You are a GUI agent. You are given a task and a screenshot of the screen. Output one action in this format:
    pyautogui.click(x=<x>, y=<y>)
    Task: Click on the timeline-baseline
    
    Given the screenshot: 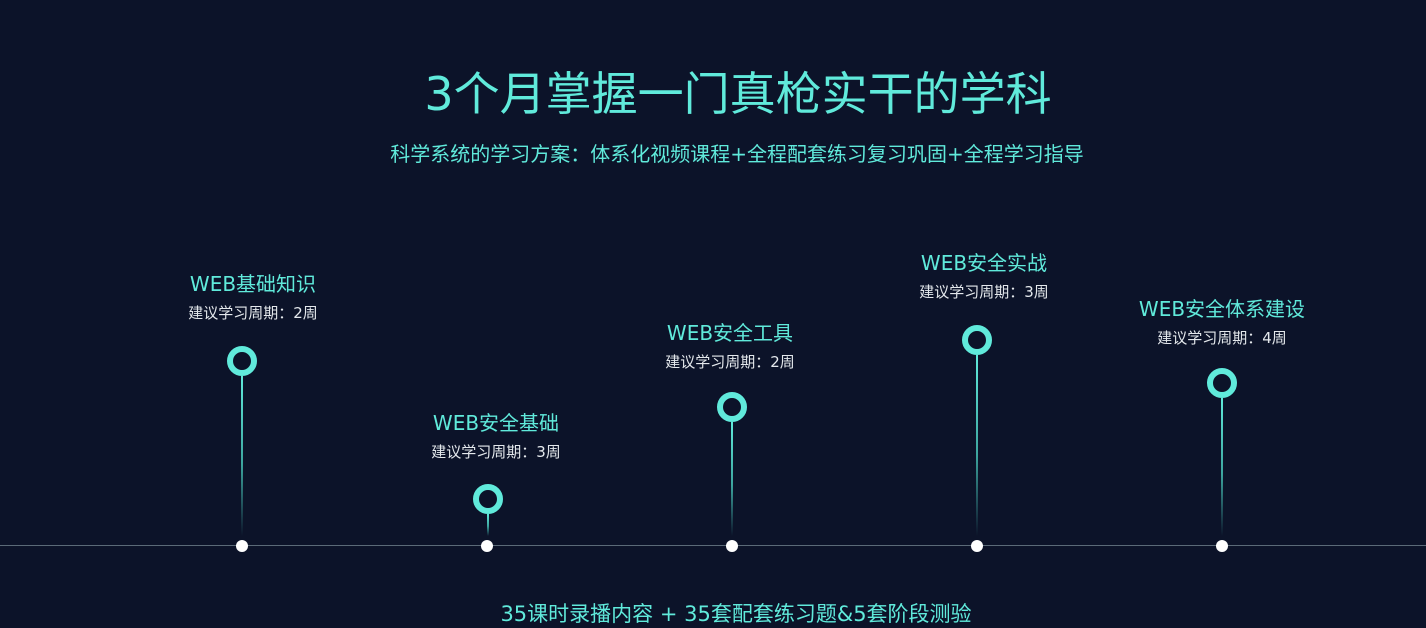 What is the action you would take?
    pyautogui.click(x=713, y=545)
    